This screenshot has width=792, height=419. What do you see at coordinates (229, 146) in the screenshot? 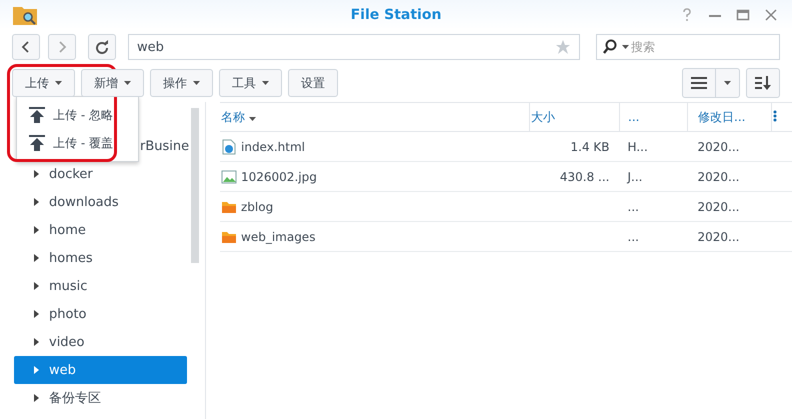
I see `web-file-icon` at bounding box center [229, 146].